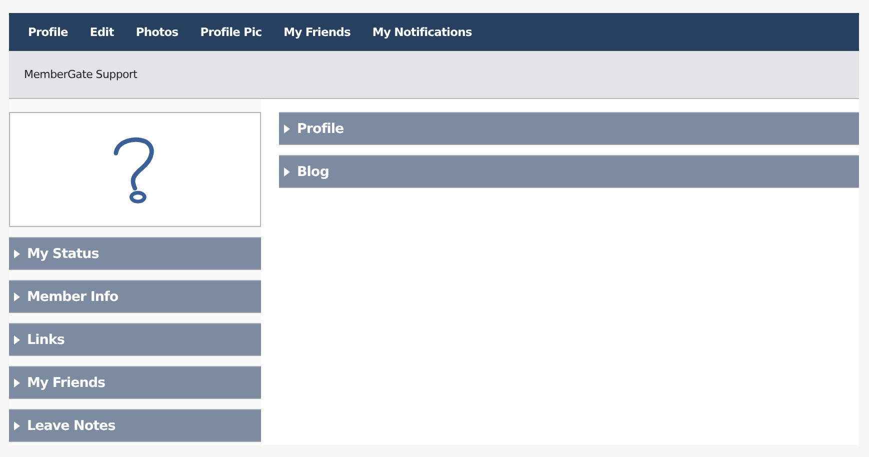 The width and height of the screenshot is (869, 457). I want to click on nav-link: Edit, so click(102, 32).